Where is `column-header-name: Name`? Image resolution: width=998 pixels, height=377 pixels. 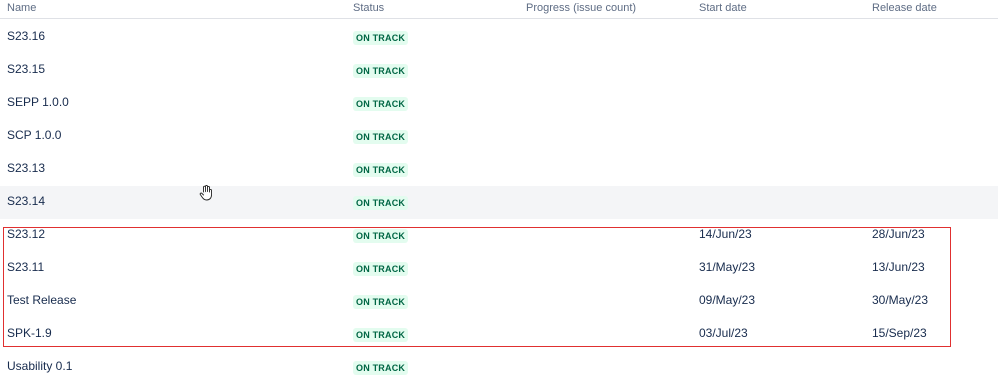
column-header-name: Name is located at coordinates (21, 8).